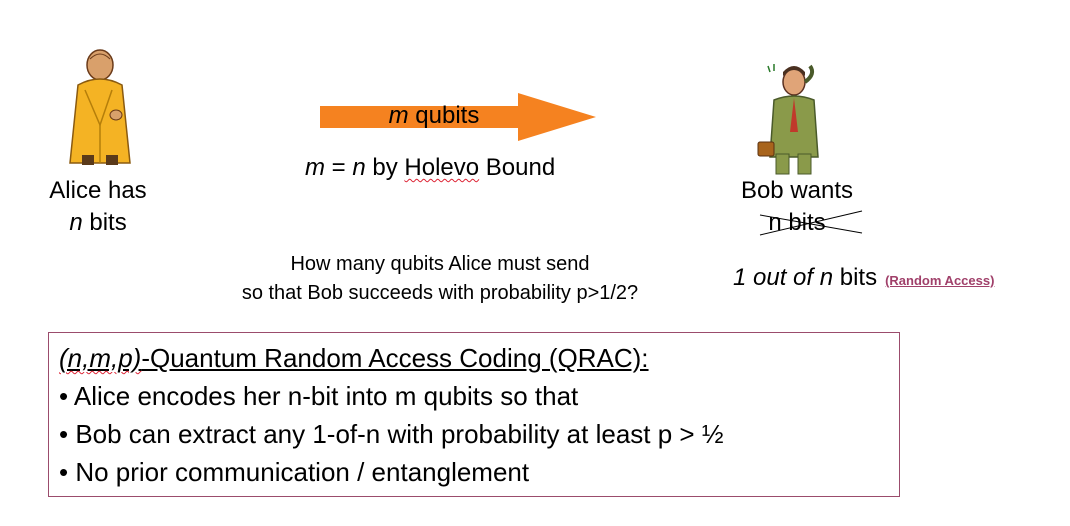  I want to click on qrac-bullet-3: • No prior communication / entanglement, so click(294, 472).